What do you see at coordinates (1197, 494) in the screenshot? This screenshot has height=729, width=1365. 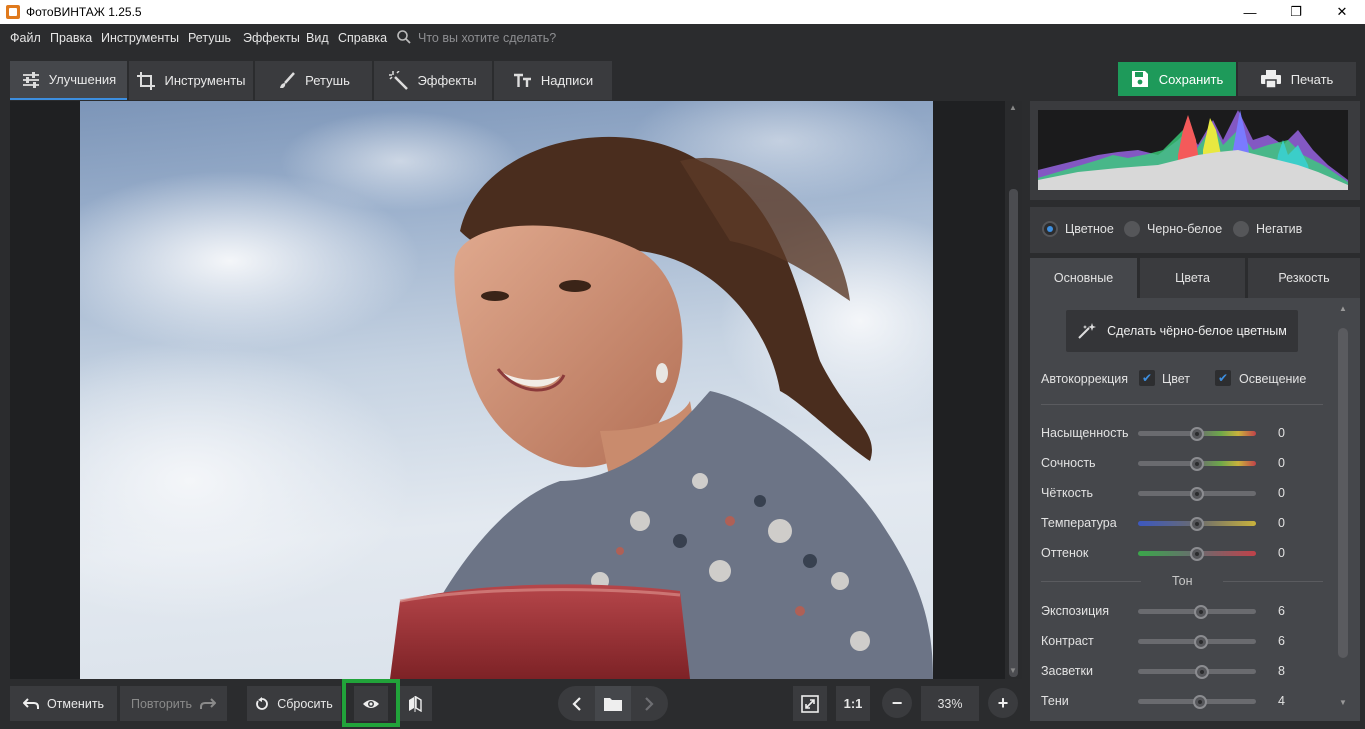 I see `clarity-slider-knob` at bounding box center [1197, 494].